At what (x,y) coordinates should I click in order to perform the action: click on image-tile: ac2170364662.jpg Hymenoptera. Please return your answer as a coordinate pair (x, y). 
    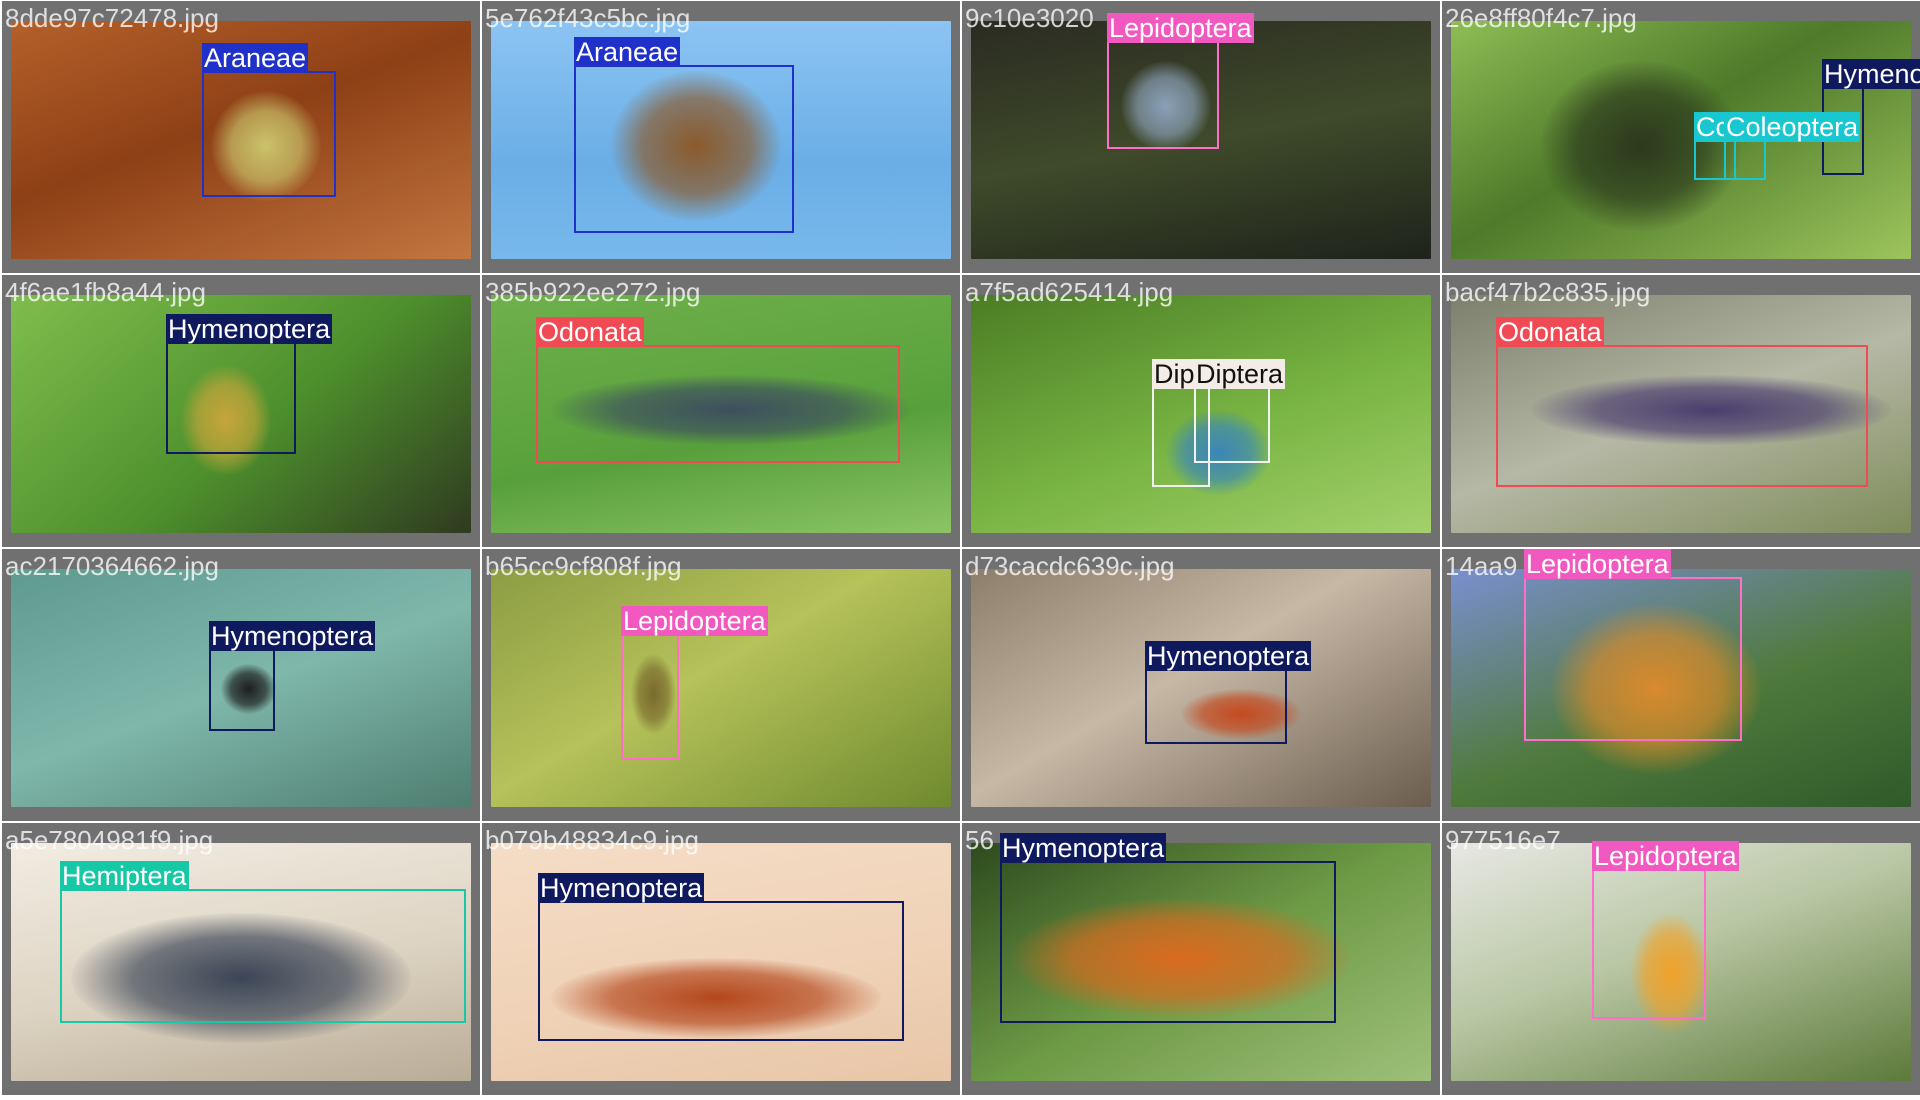
    Looking at the image, I should click on (241, 685).